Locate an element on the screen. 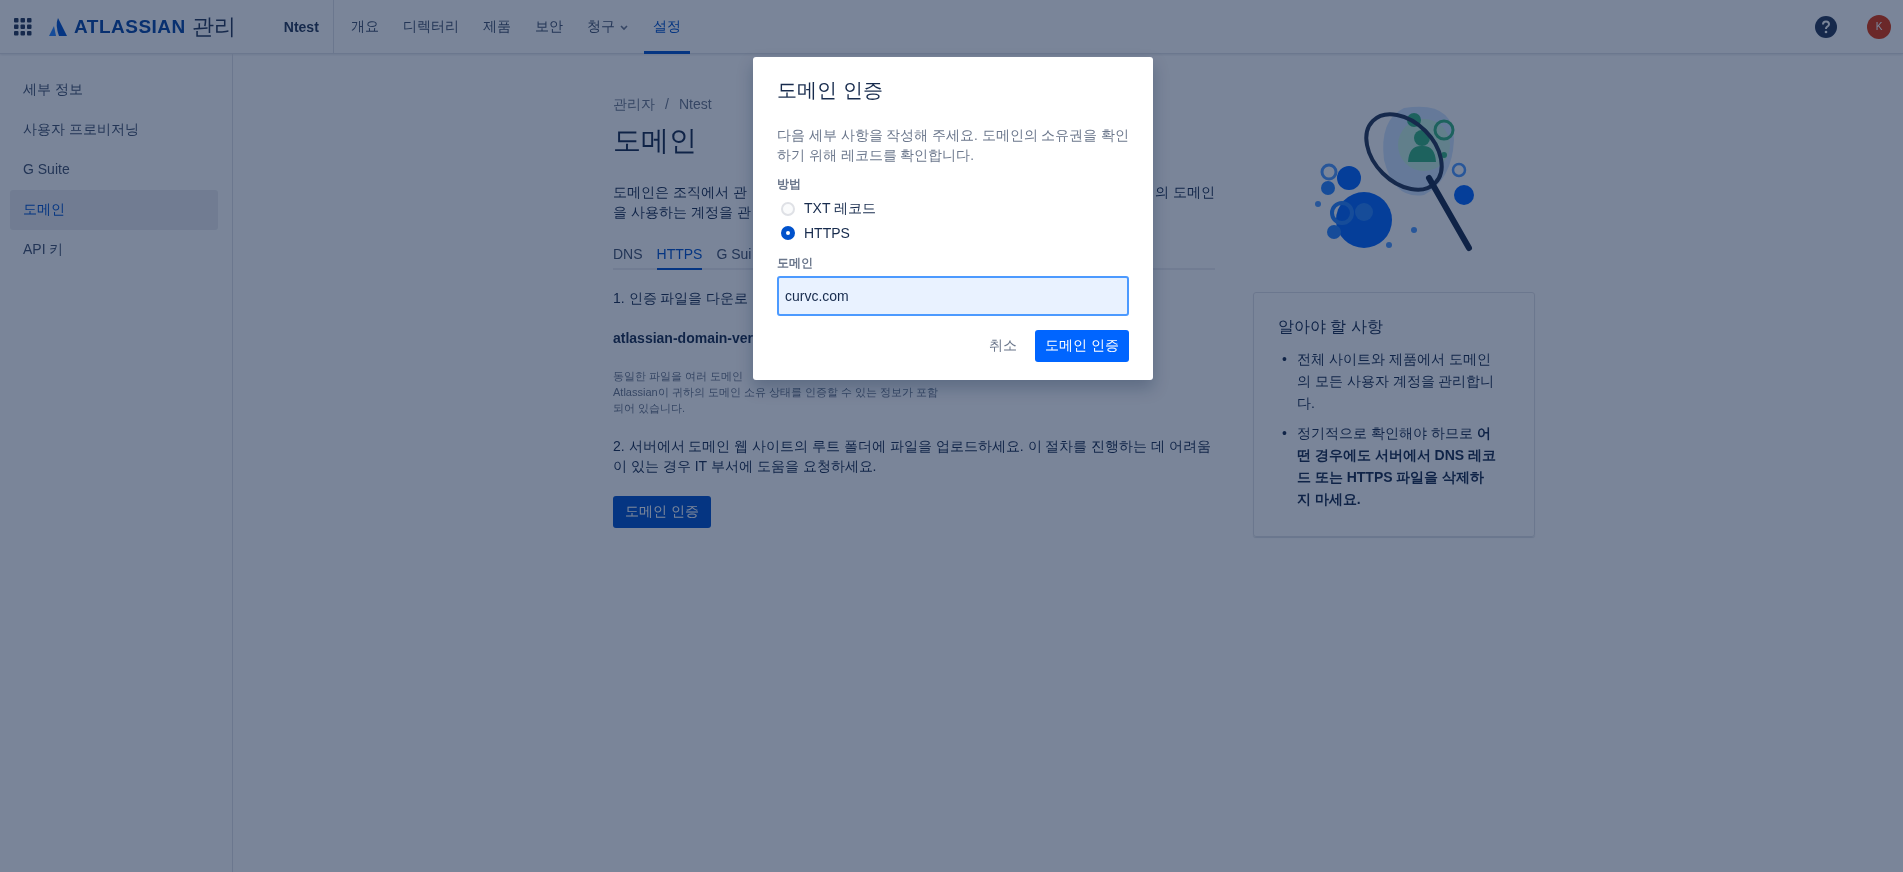 This screenshot has height=872, width=1903. sidebar-item: 세부 정보 is located at coordinates (114, 90).